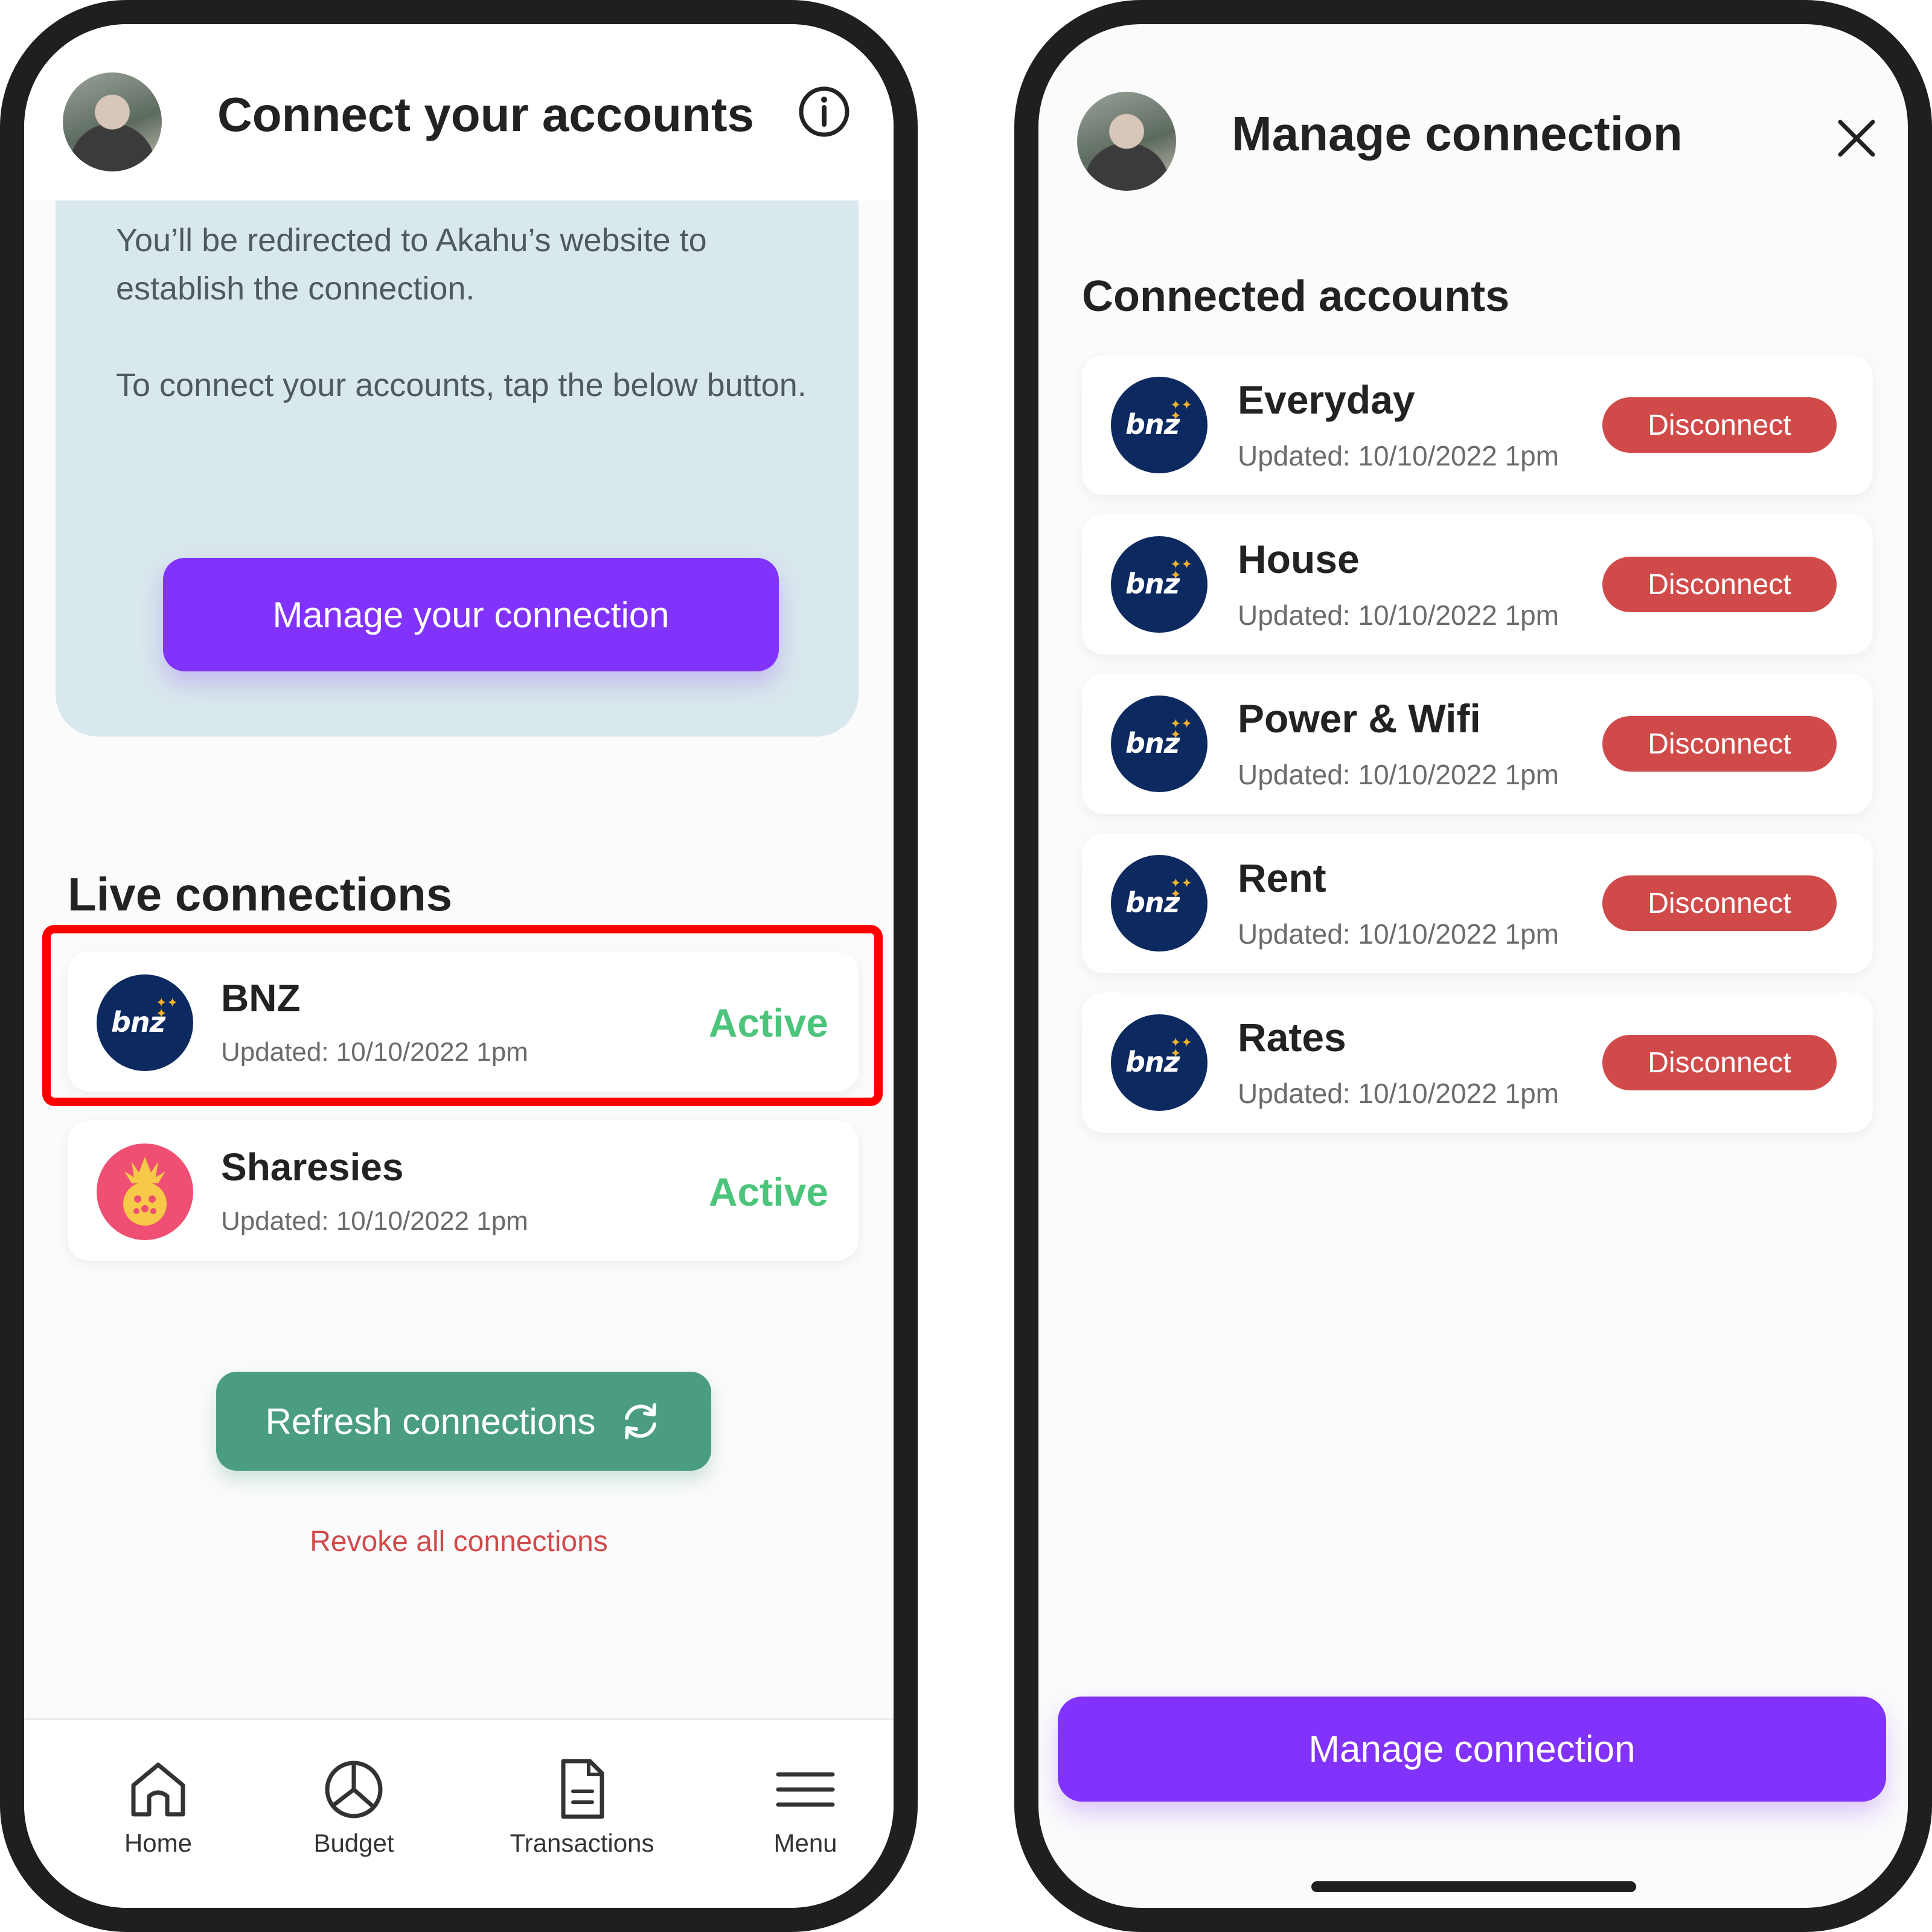  I want to click on refresh-icon, so click(641, 1421).